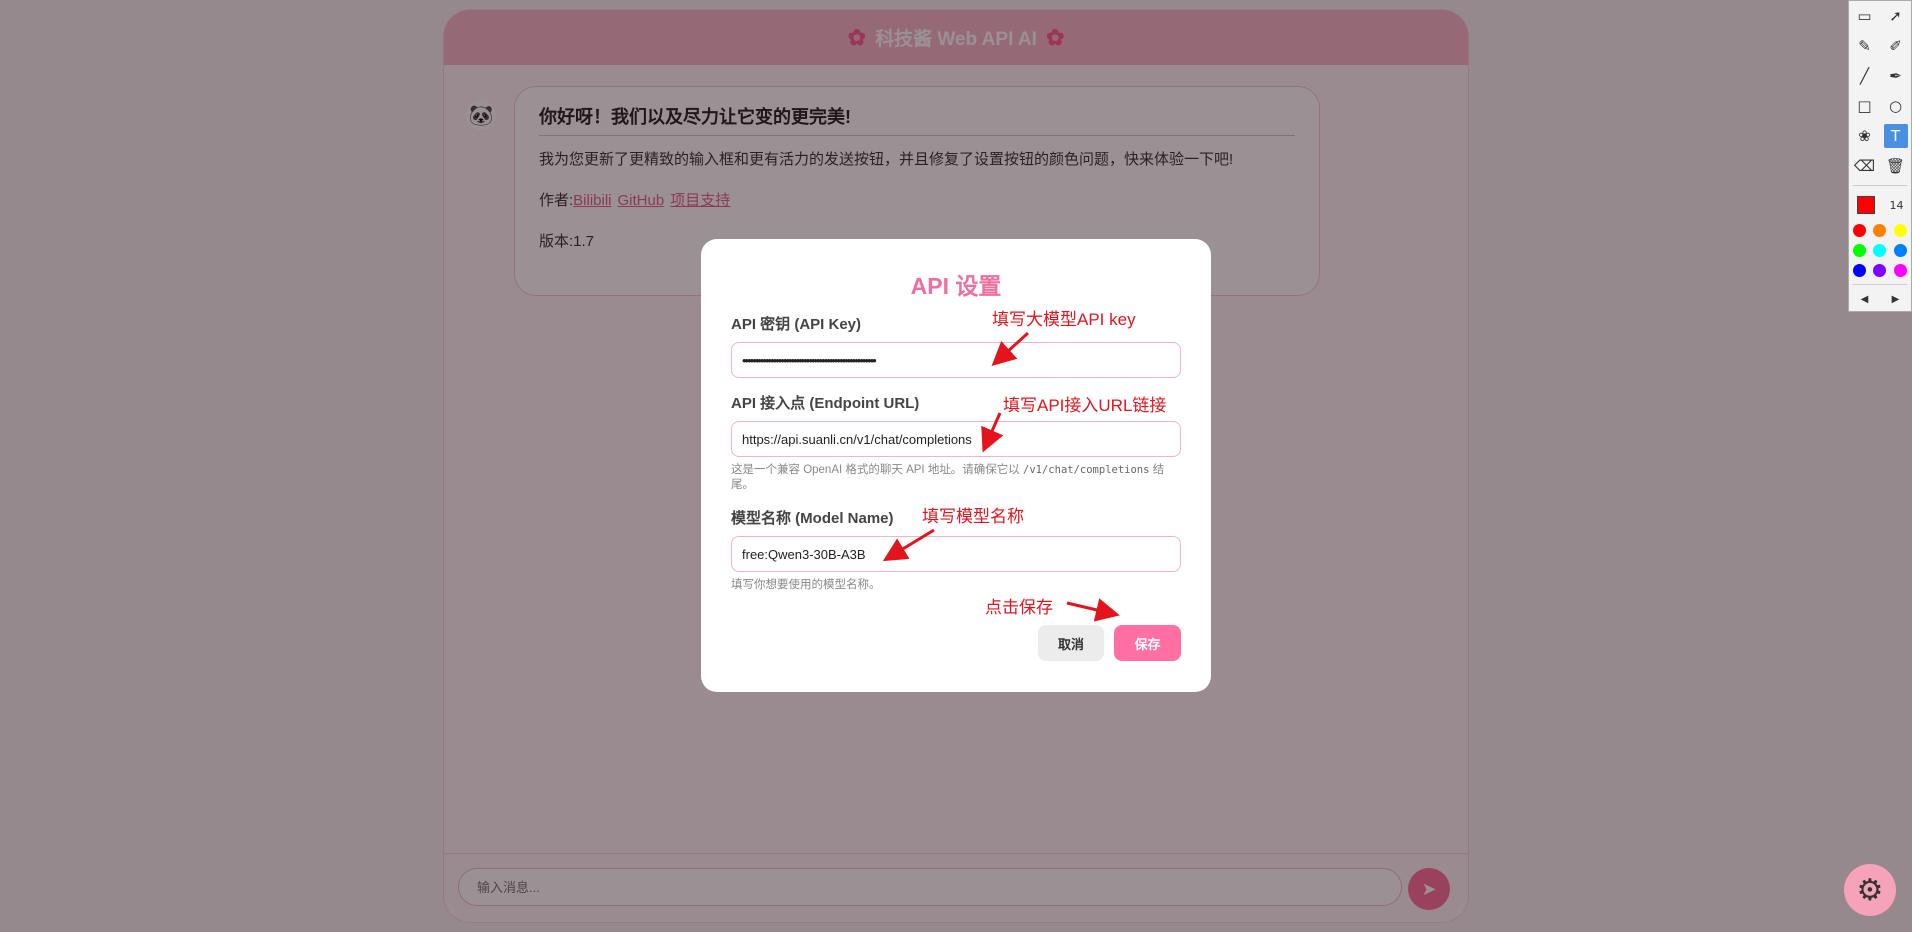  I want to click on eraser-icon: ⌫, so click(1865, 166).